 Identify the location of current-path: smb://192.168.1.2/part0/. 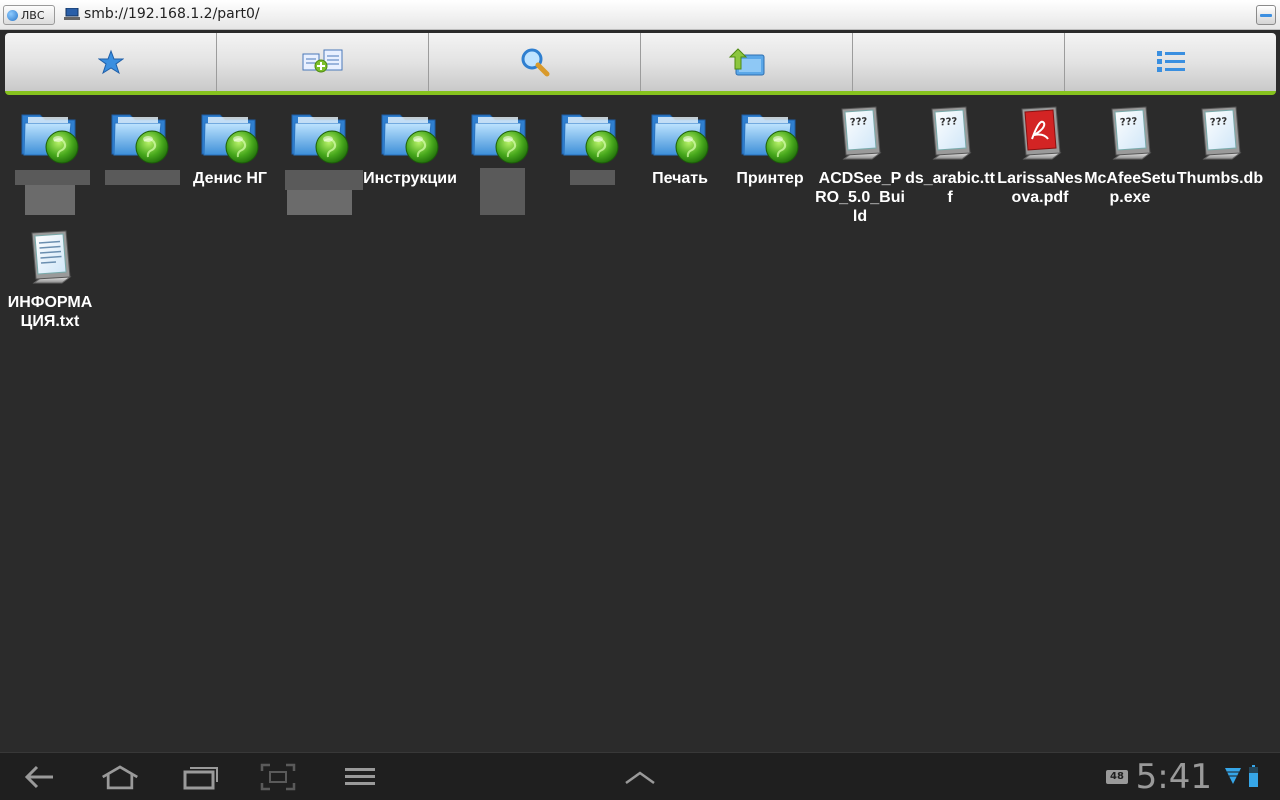
(172, 14).